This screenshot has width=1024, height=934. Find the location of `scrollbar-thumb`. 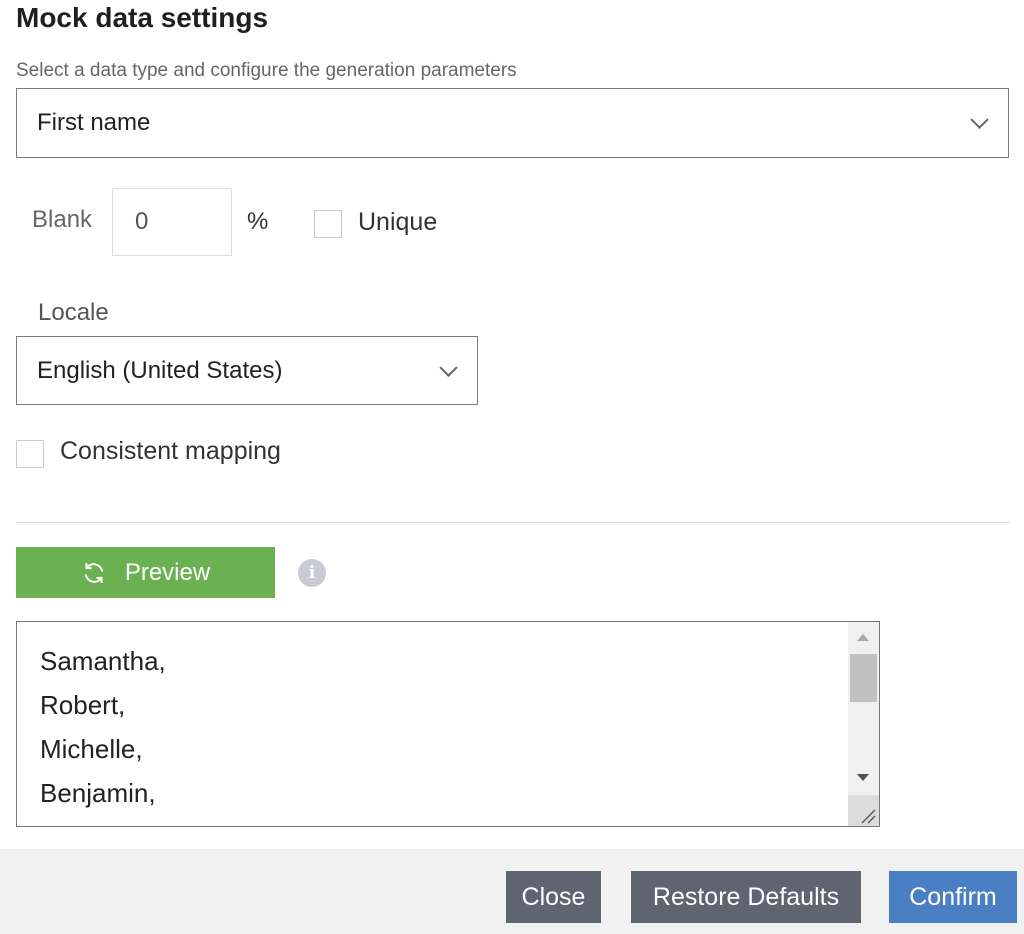

scrollbar-thumb is located at coordinates (863, 678).